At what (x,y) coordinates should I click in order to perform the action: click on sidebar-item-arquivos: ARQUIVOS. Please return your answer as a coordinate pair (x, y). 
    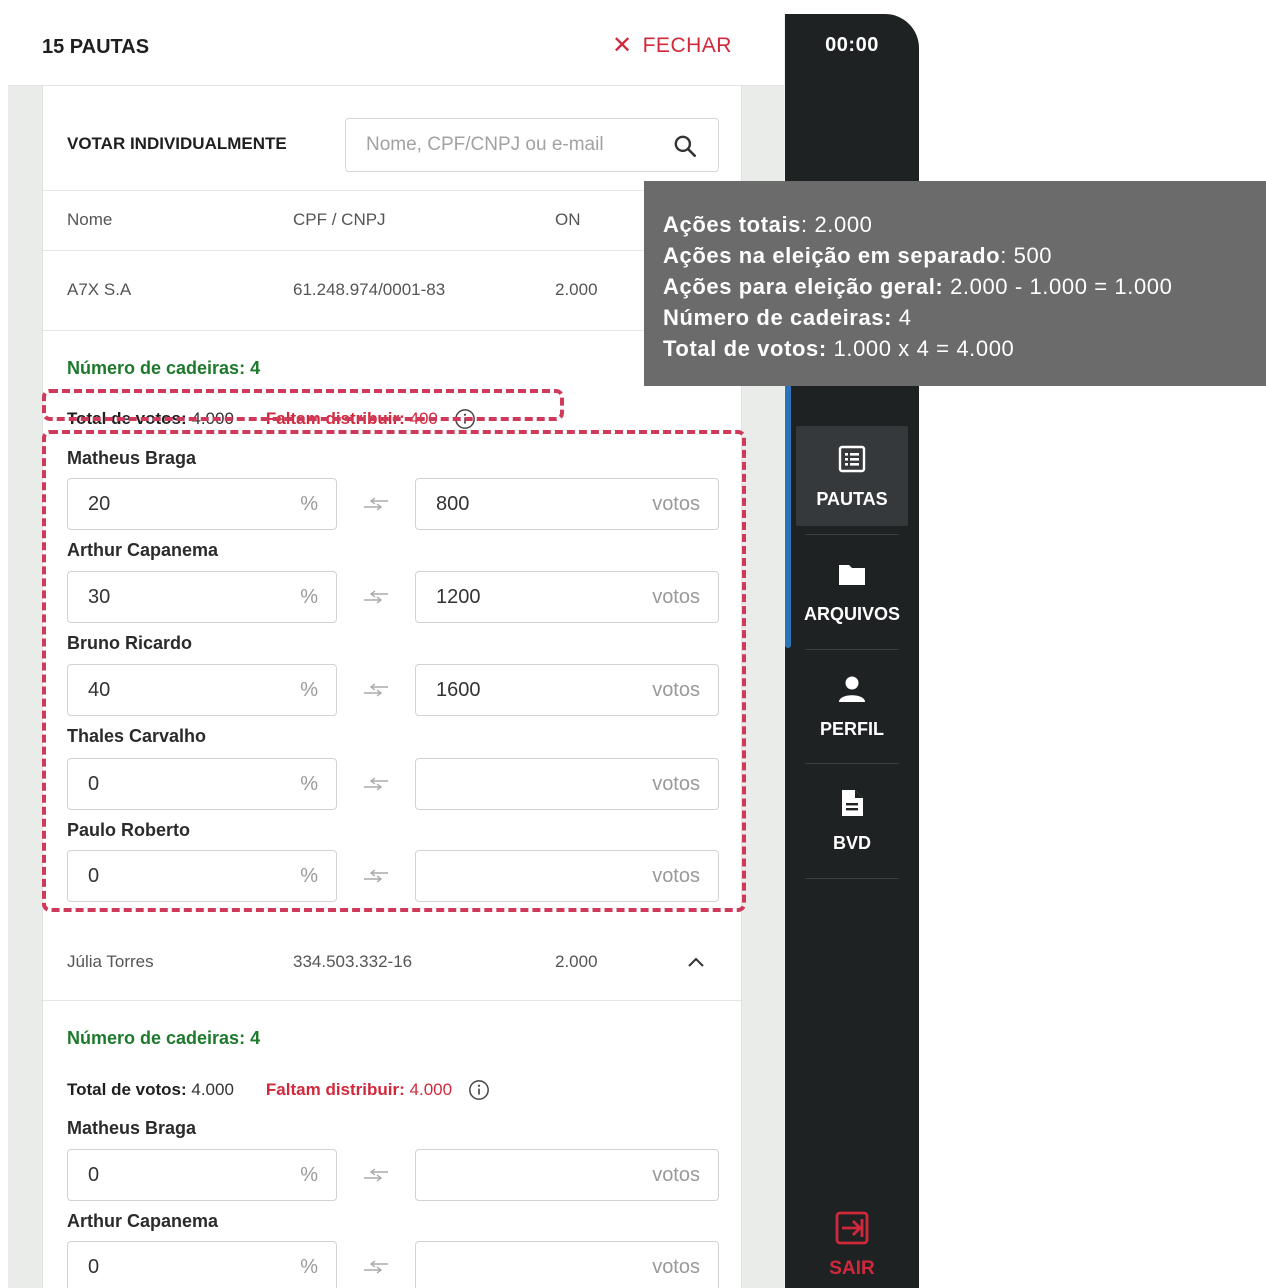
    Looking at the image, I should click on (852, 591).